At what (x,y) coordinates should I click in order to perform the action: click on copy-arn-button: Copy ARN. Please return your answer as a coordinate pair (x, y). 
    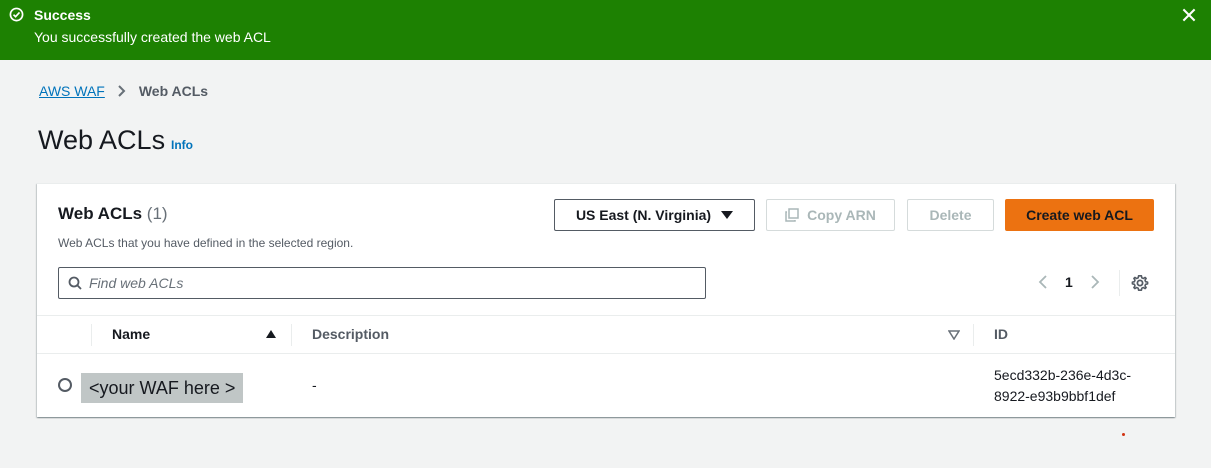
    Looking at the image, I should click on (830, 215).